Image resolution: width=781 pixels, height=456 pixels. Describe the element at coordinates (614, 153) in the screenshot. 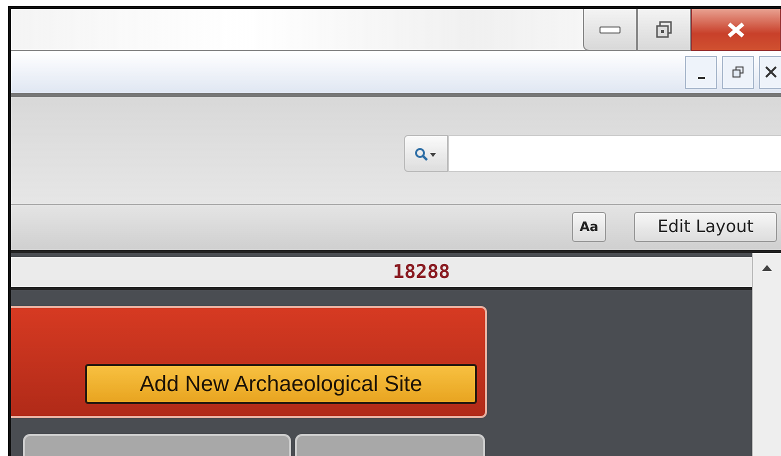

I see `search-field` at that location.